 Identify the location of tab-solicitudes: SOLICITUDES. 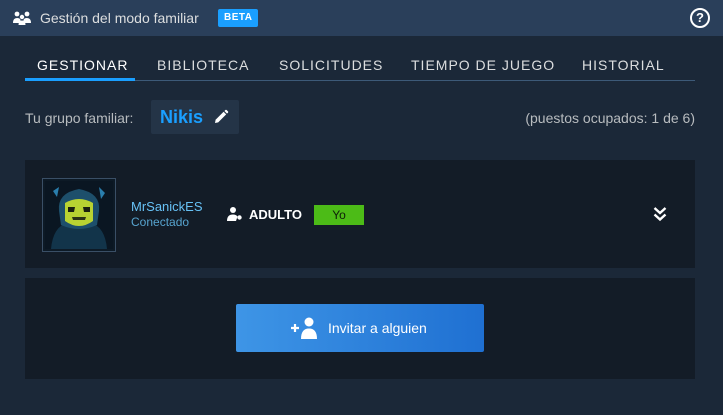
(331, 65).